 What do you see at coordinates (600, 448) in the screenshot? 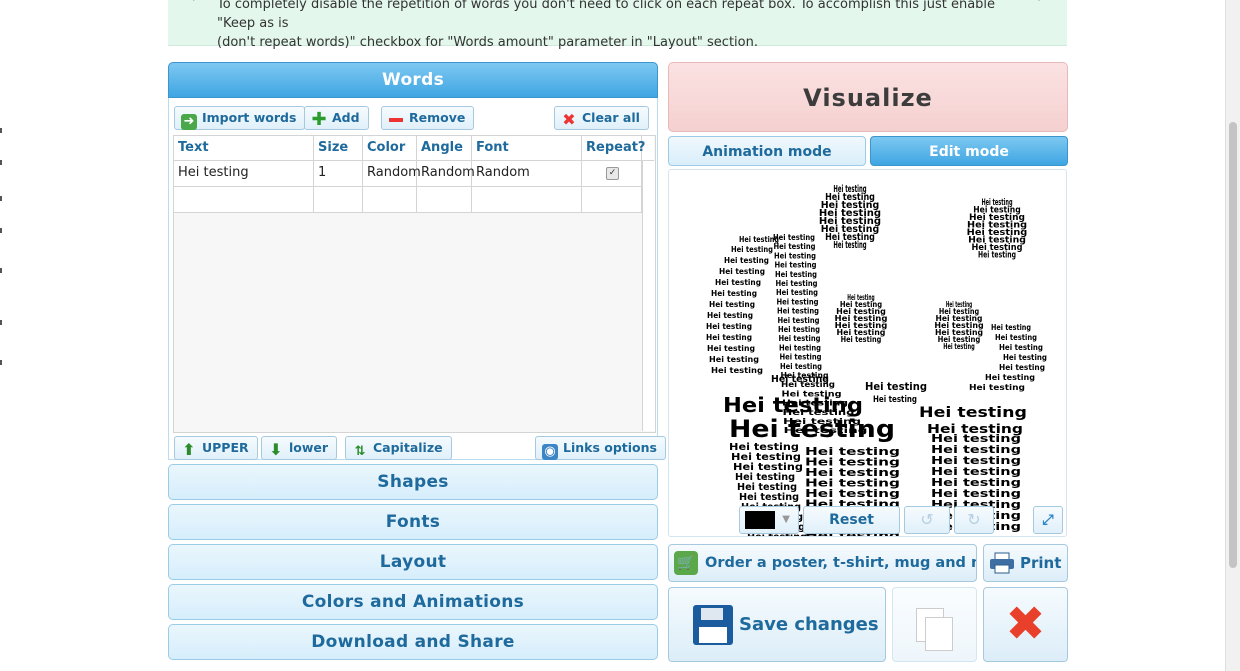
I see `links-options-button: ◉ Links options` at bounding box center [600, 448].